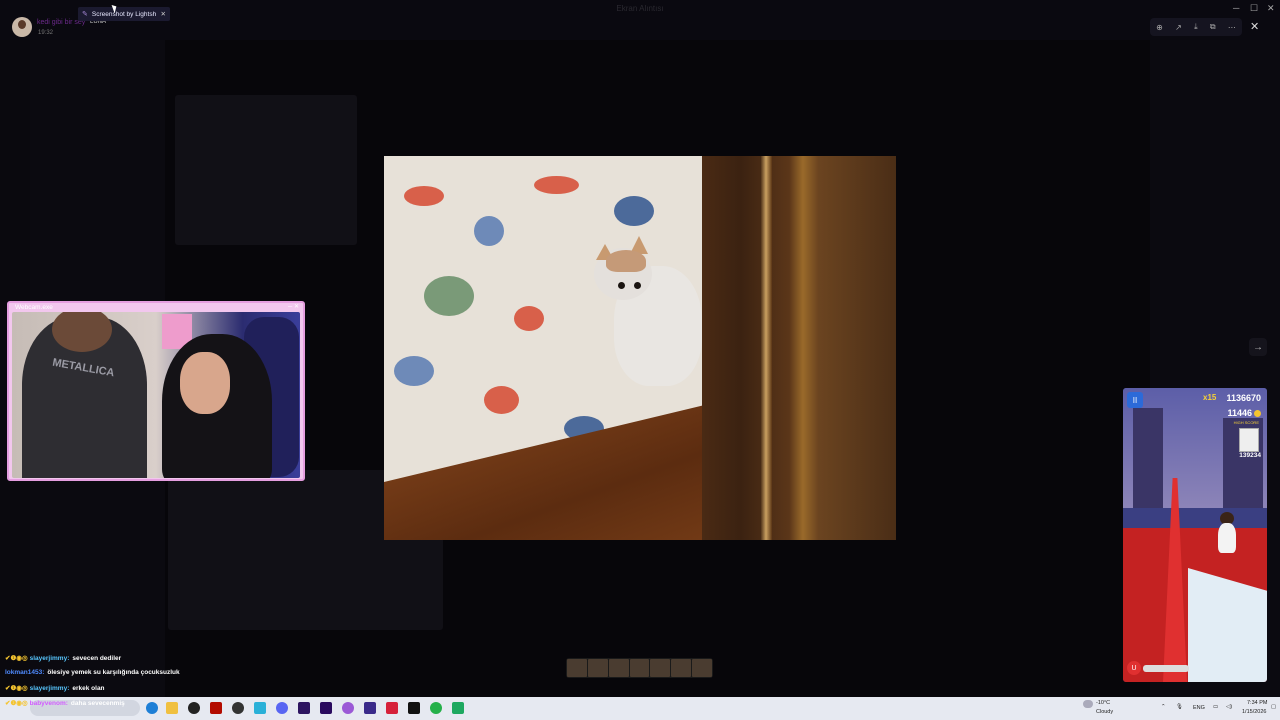 The height and width of the screenshot is (720, 1280). I want to click on high-score-avatar, so click(1249, 440).